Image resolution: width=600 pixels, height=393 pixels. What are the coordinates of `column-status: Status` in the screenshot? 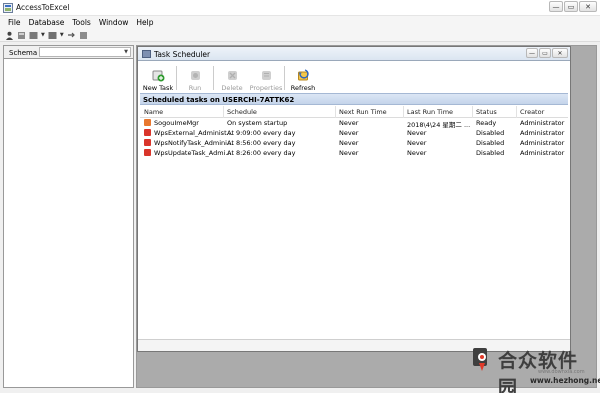 It's located at (486, 112).